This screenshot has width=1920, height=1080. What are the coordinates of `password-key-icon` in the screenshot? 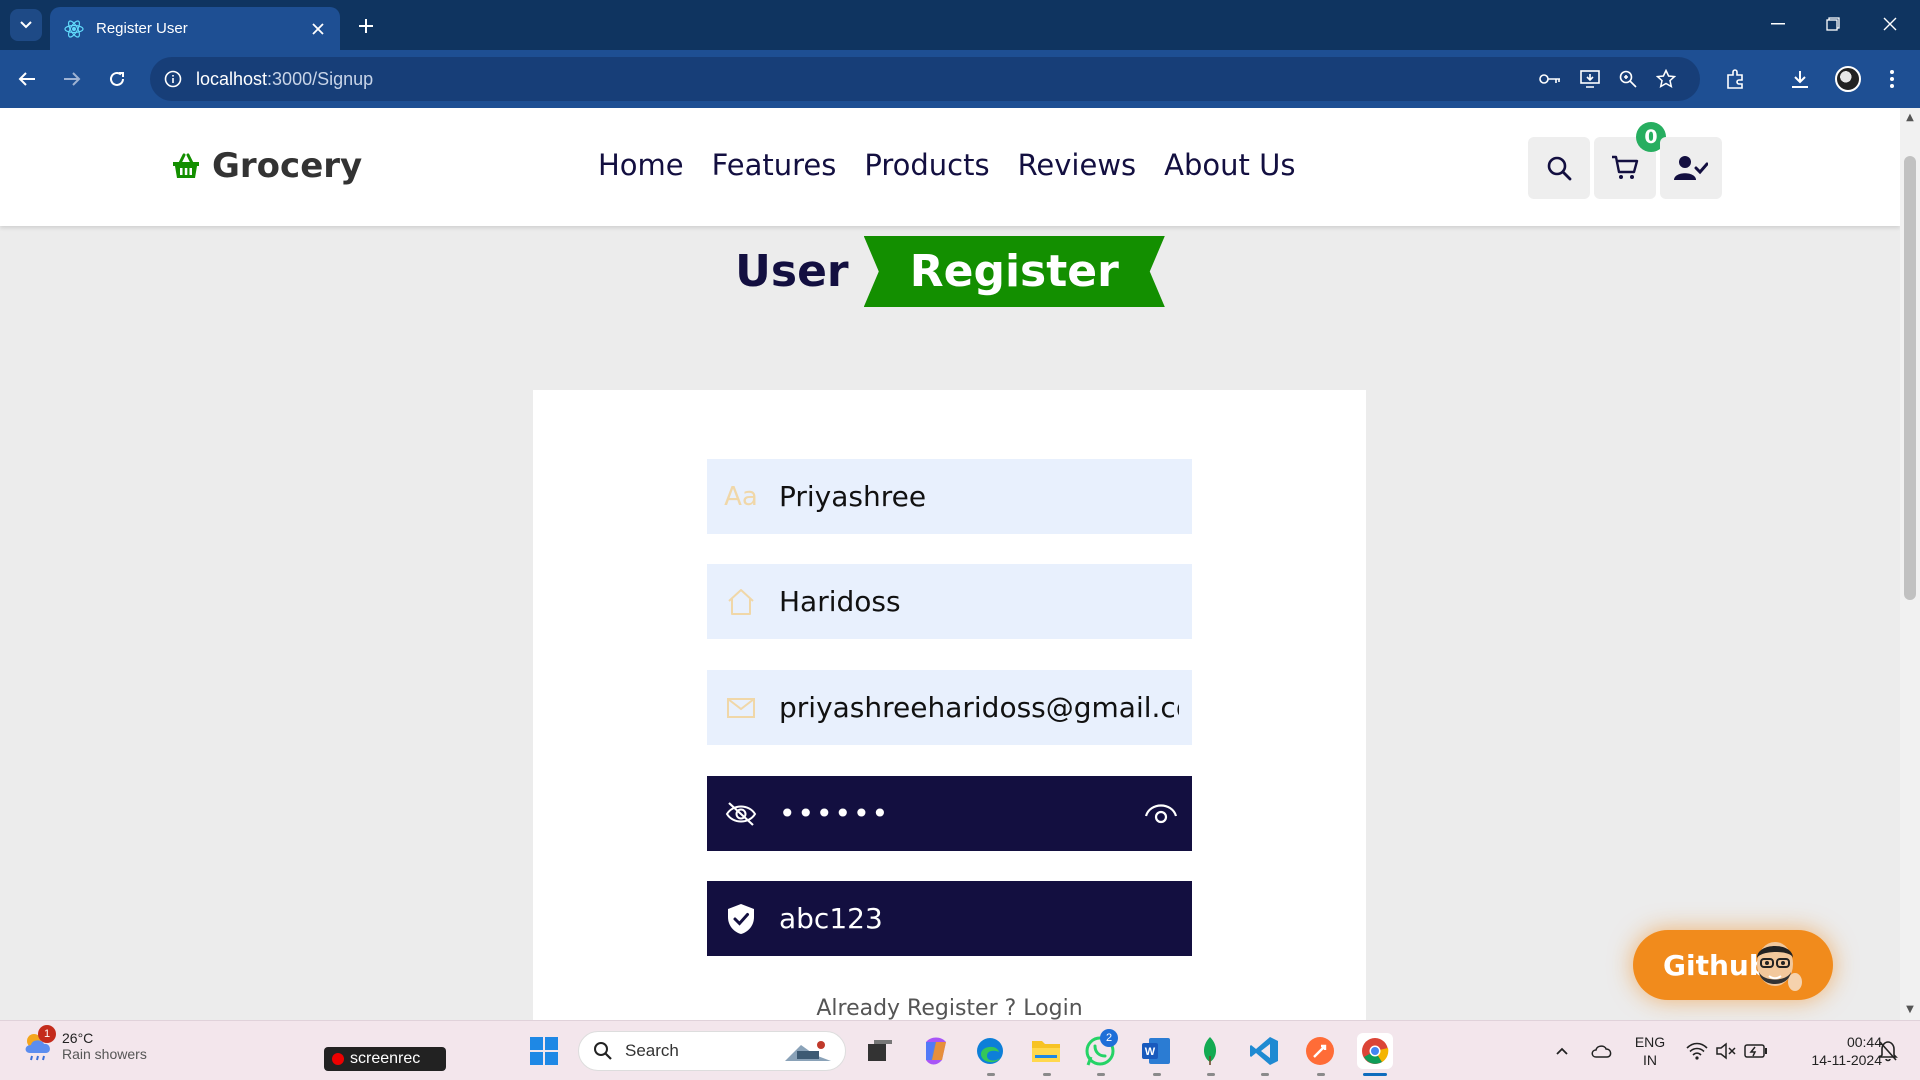 It's located at (1550, 79).